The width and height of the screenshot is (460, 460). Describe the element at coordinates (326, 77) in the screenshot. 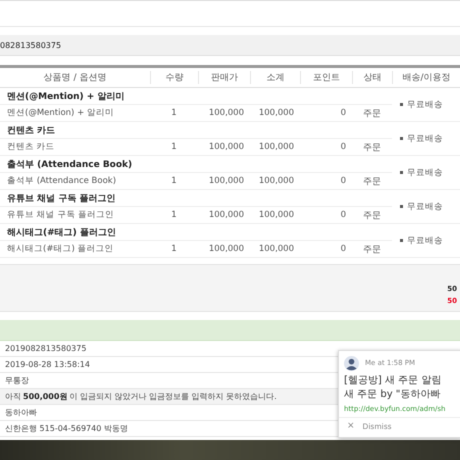

I see `column-header: 포인트` at that location.